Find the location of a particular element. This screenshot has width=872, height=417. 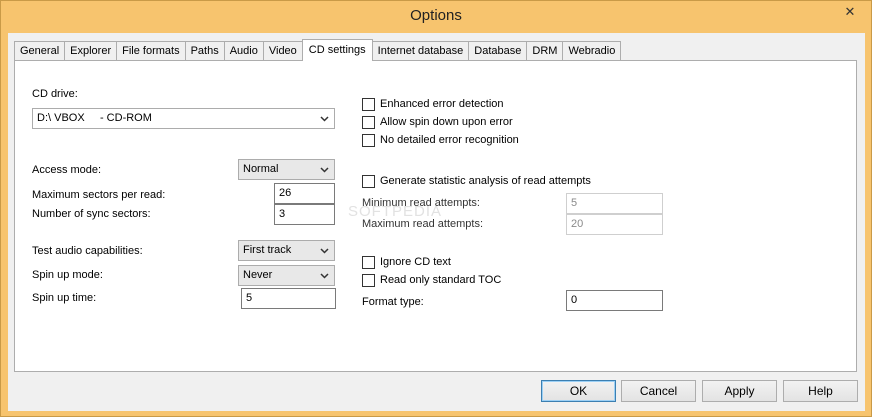

title-bar: Options ✕ is located at coordinates (436, 17).